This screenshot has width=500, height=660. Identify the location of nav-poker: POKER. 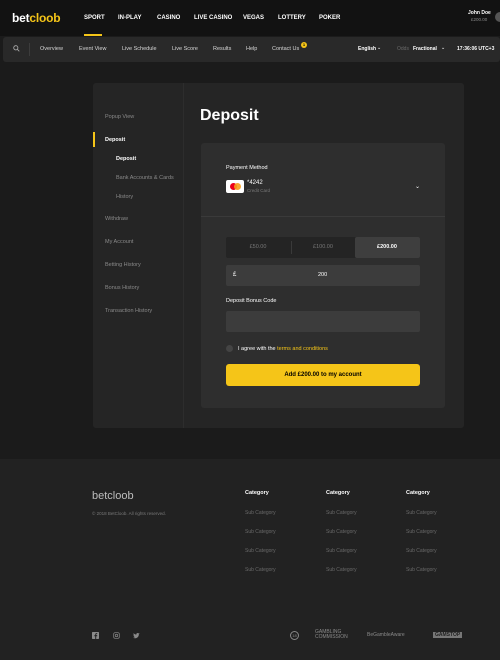
(329, 18).